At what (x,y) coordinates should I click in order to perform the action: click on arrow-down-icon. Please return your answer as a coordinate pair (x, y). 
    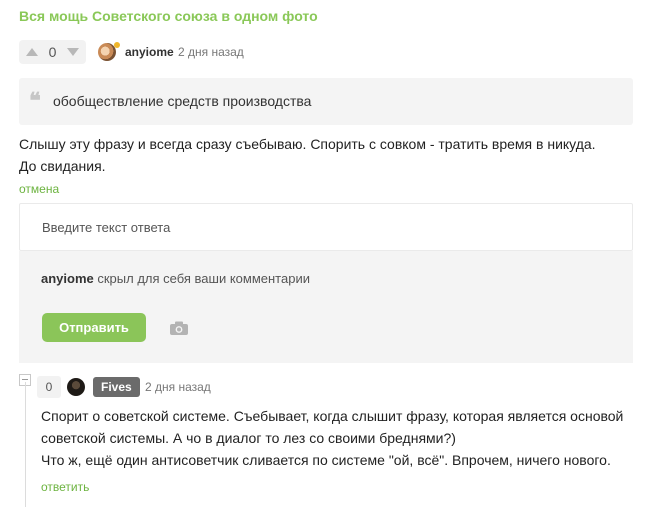
    Looking at the image, I should click on (72, 52).